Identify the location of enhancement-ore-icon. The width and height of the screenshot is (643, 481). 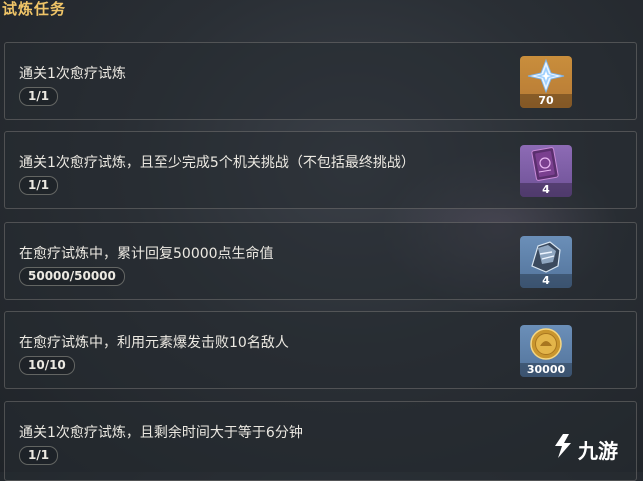
(546, 257).